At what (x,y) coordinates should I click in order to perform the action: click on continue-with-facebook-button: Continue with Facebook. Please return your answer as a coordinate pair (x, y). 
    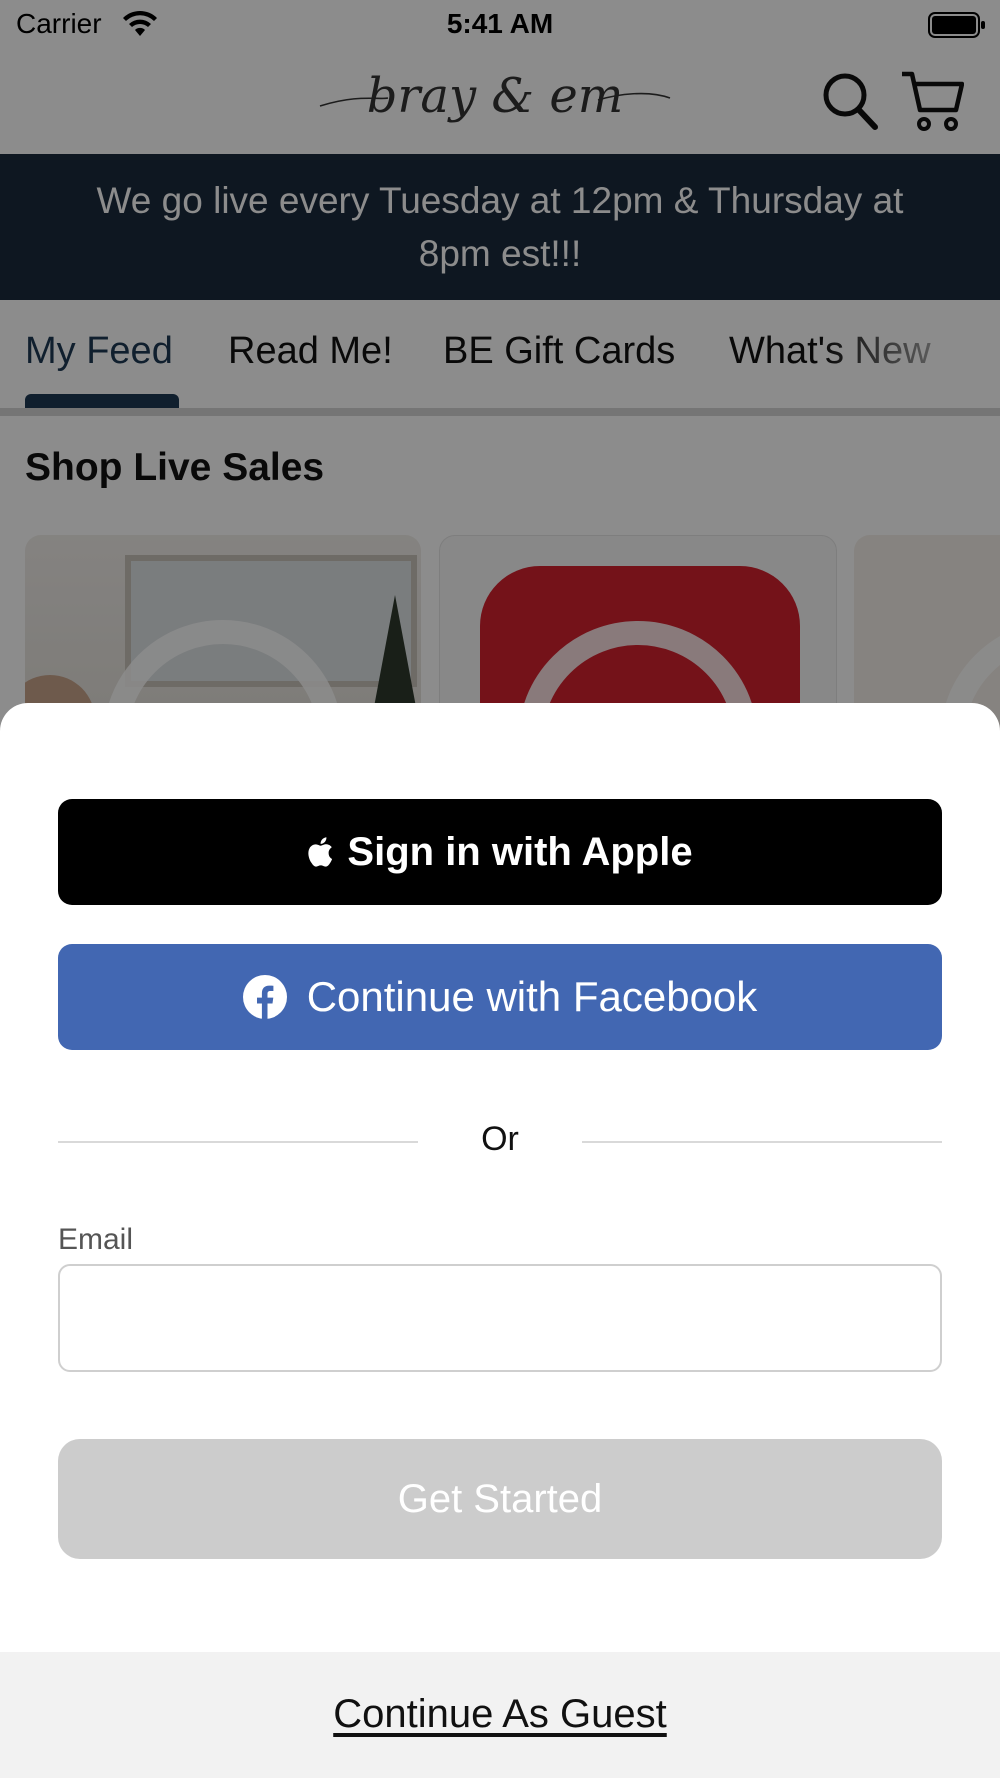
    Looking at the image, I should click on (500, 997).